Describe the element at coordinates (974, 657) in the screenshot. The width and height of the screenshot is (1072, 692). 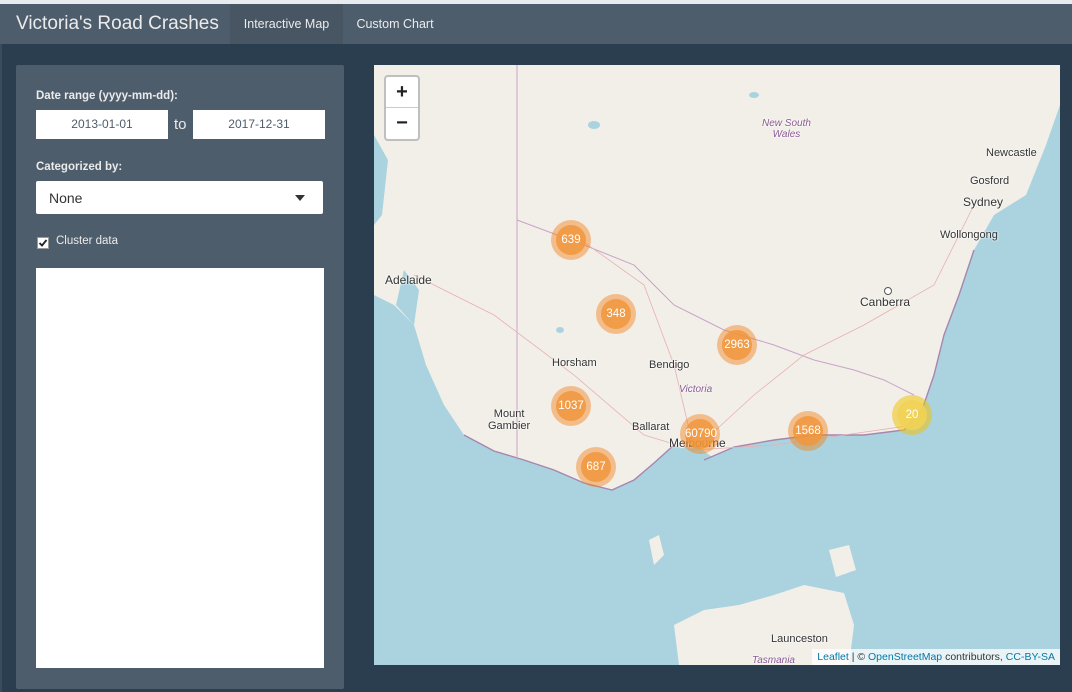
I see `attribution-contributors: contributors,` at that location.